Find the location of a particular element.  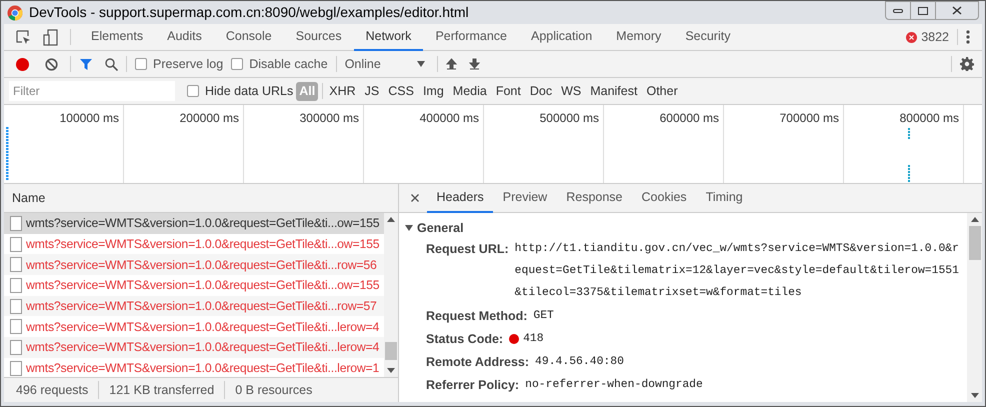

column-header: Name is located at coordinates (29, 198).